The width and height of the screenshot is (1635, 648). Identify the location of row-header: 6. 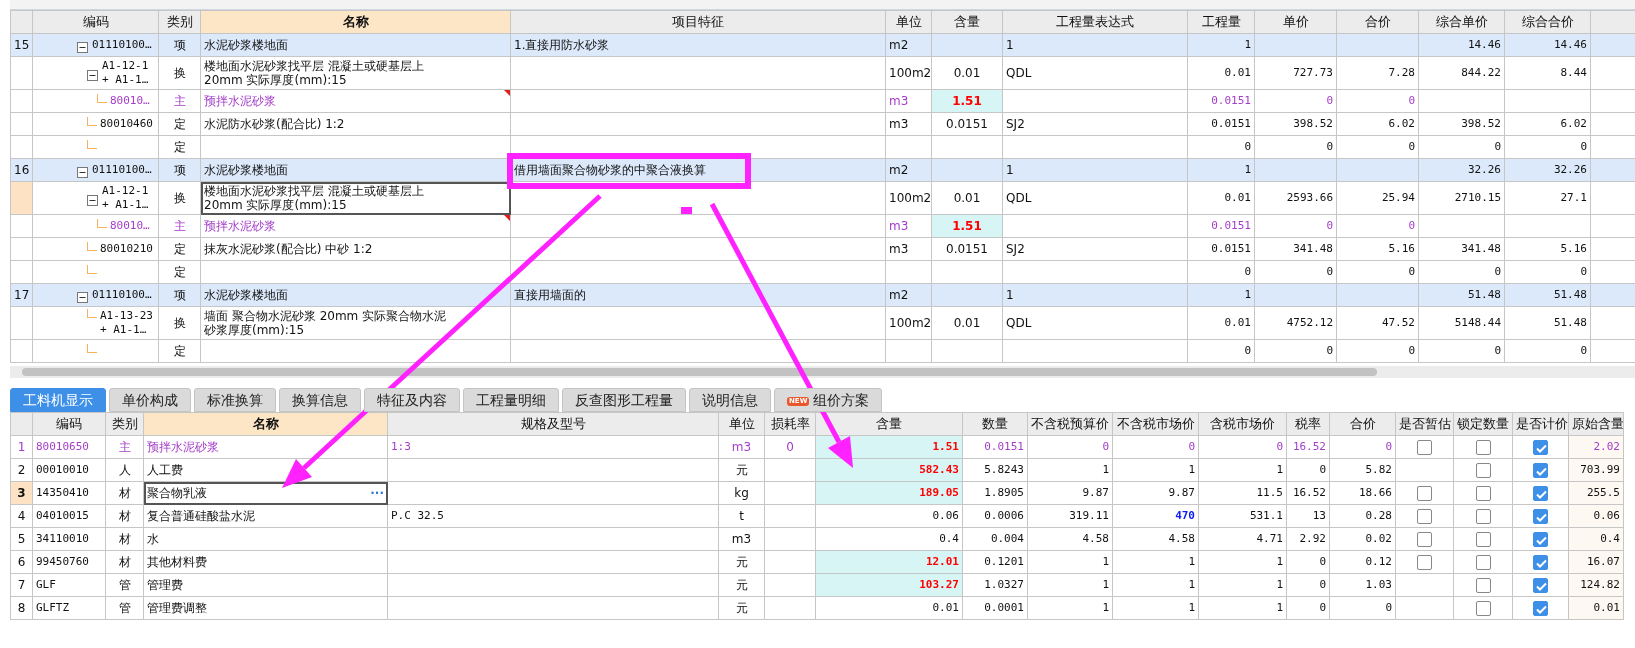
(21, 562).